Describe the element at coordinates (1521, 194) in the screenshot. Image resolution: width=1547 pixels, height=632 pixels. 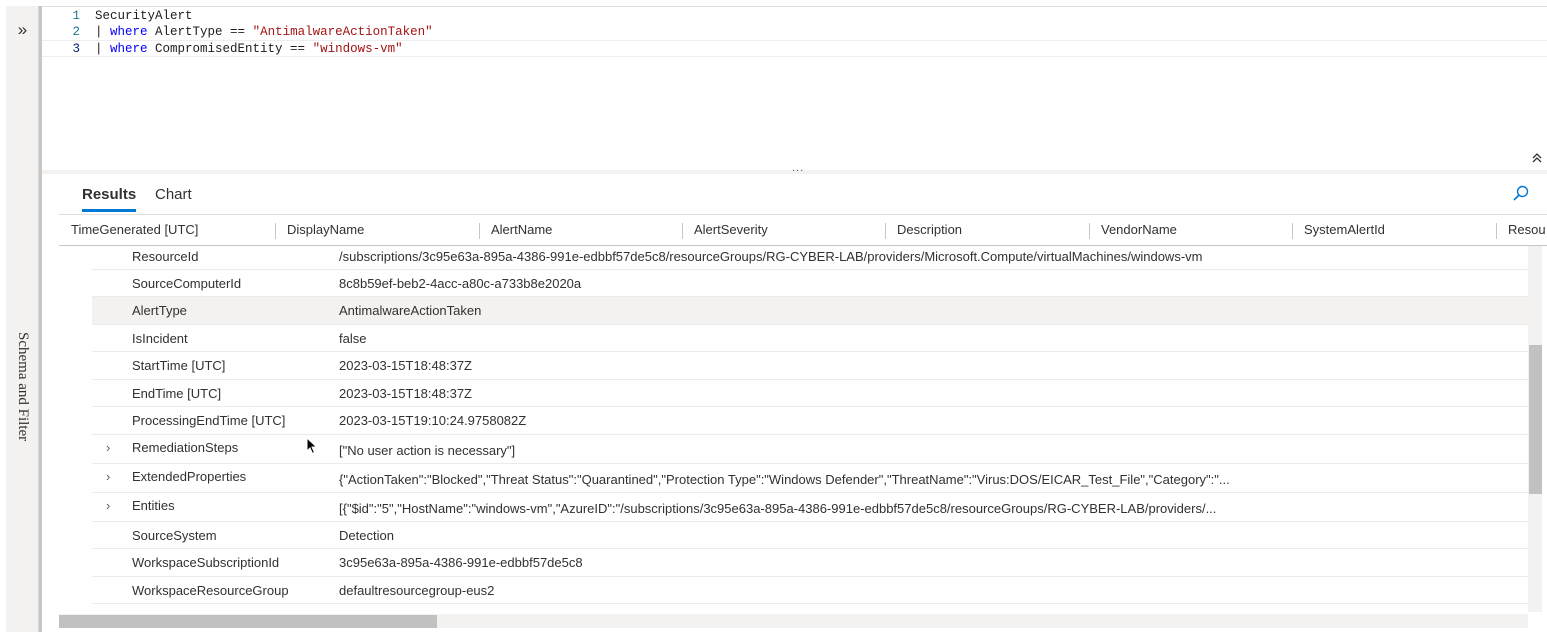
I see `search-icon` at that location.